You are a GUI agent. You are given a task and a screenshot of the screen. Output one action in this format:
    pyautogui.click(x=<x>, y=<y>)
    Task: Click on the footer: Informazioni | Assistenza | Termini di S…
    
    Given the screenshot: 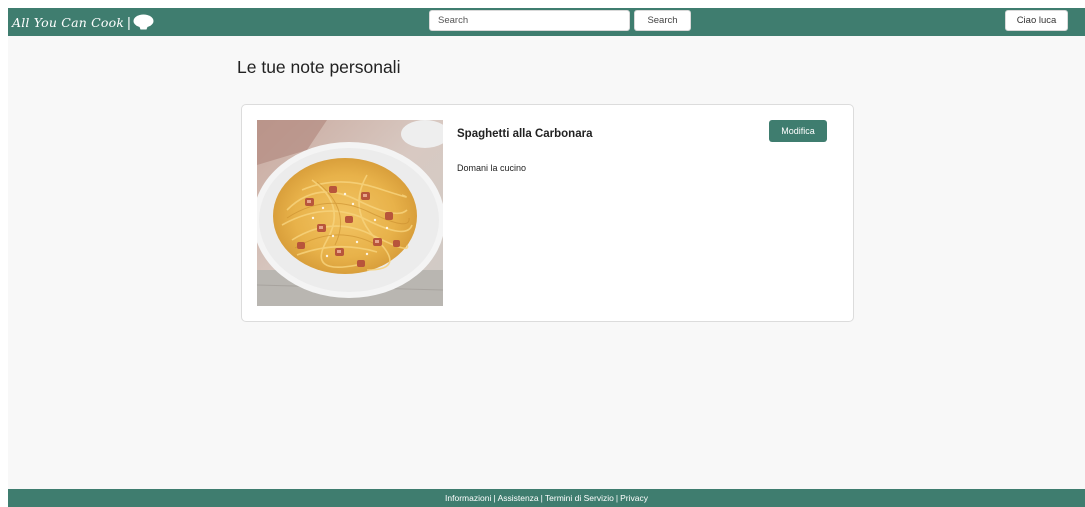 What is the action you would take?
    pyautogui.click(x=546, y=498)
    